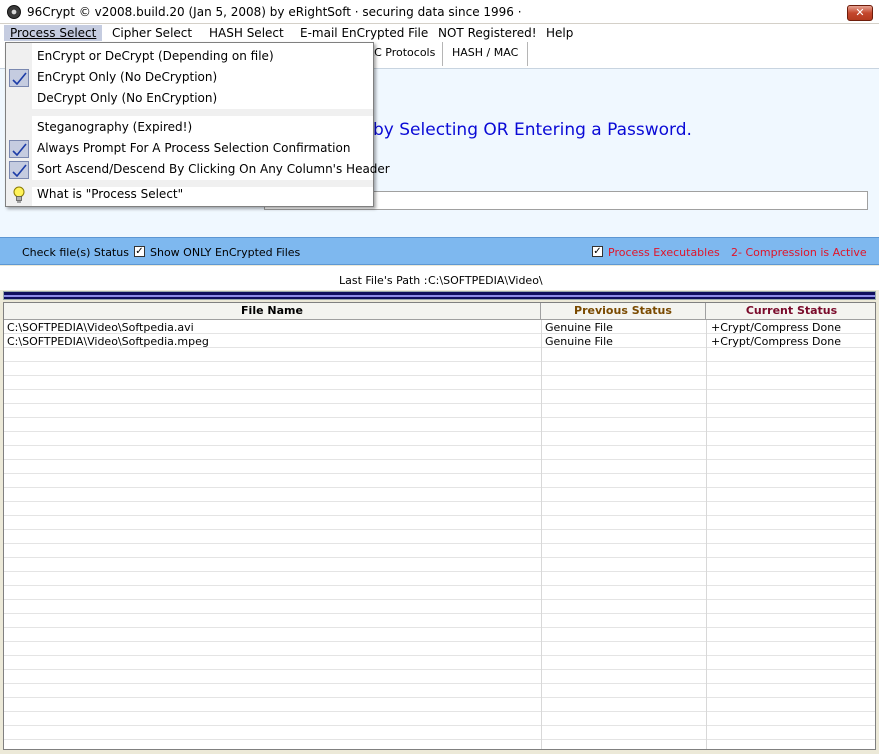 The height and width of the screenshot is (754, 879). Describe the element at coordinates (860, 13) in the screenshot. I see `close-button: ✕` at that location.